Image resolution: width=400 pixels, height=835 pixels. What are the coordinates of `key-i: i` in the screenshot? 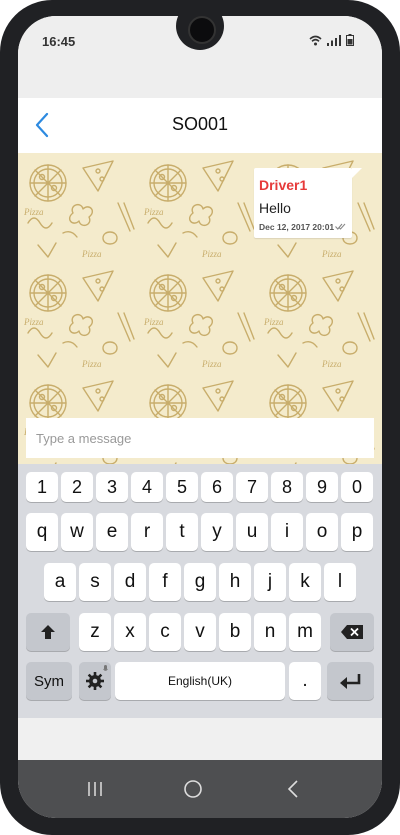 It's located at (287, 532).